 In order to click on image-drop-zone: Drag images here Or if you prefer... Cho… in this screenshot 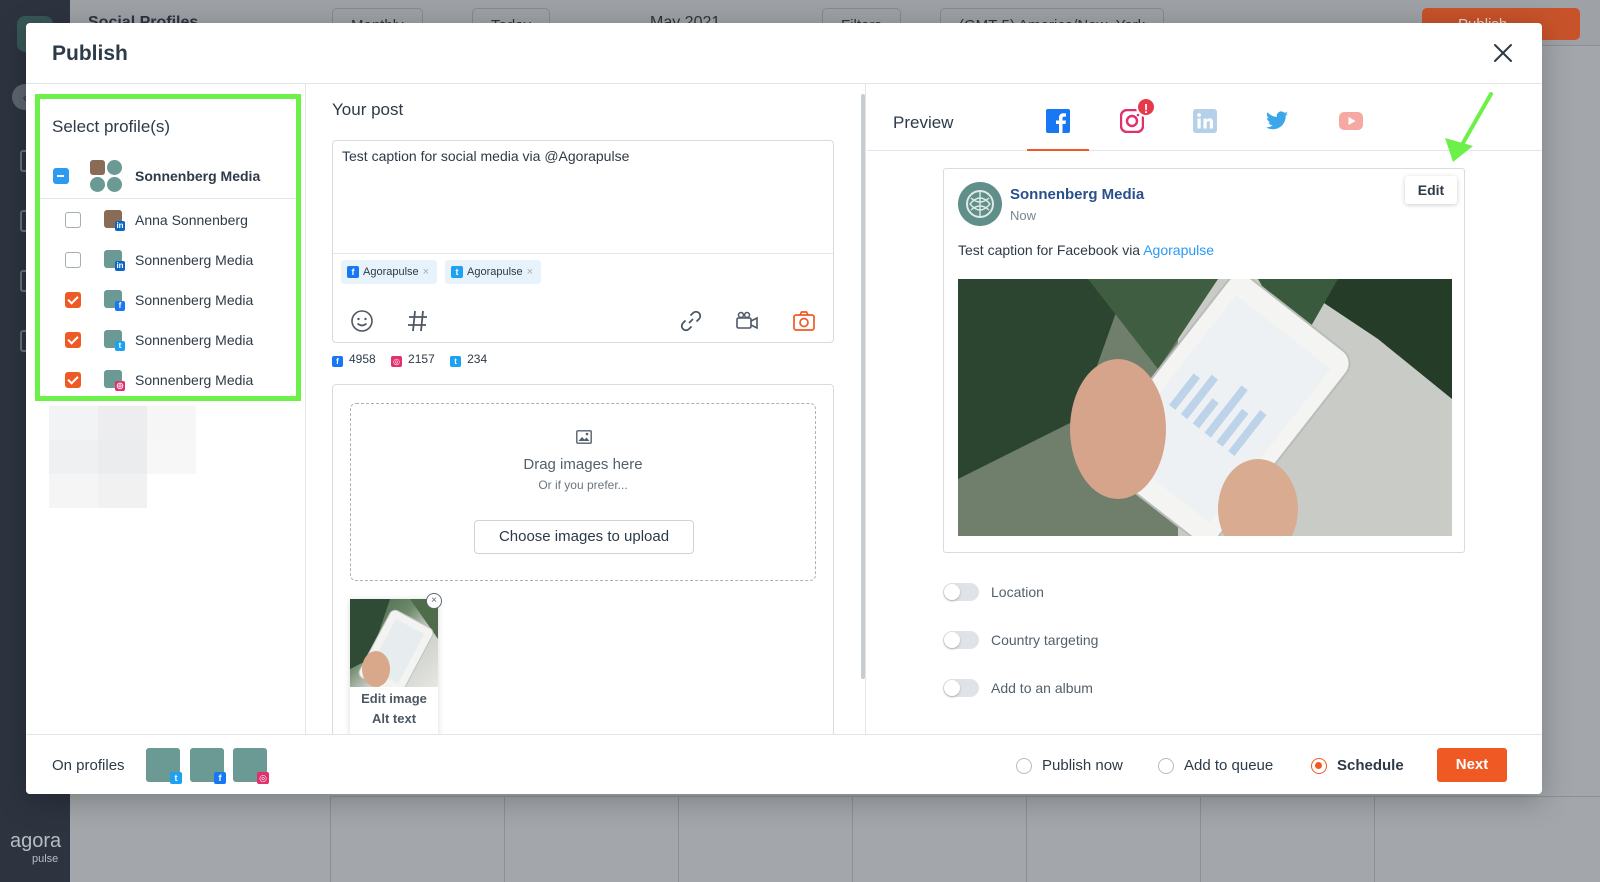, I will do `click(583, 492)`.